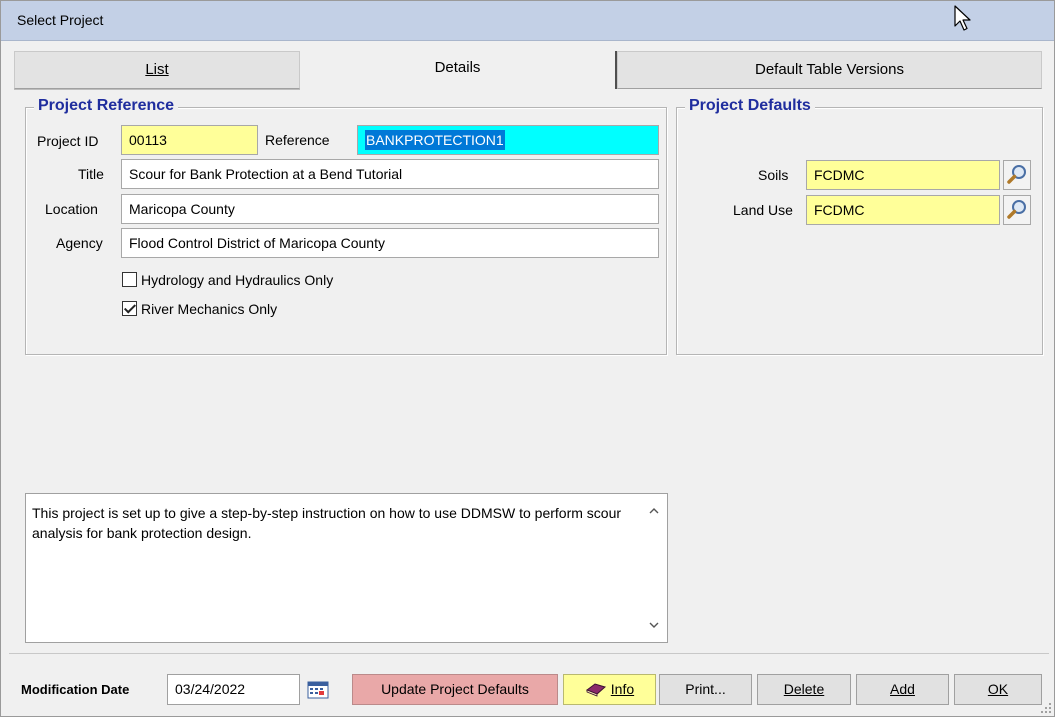  I want to click on delete-label: Delete, so click(804, 689).